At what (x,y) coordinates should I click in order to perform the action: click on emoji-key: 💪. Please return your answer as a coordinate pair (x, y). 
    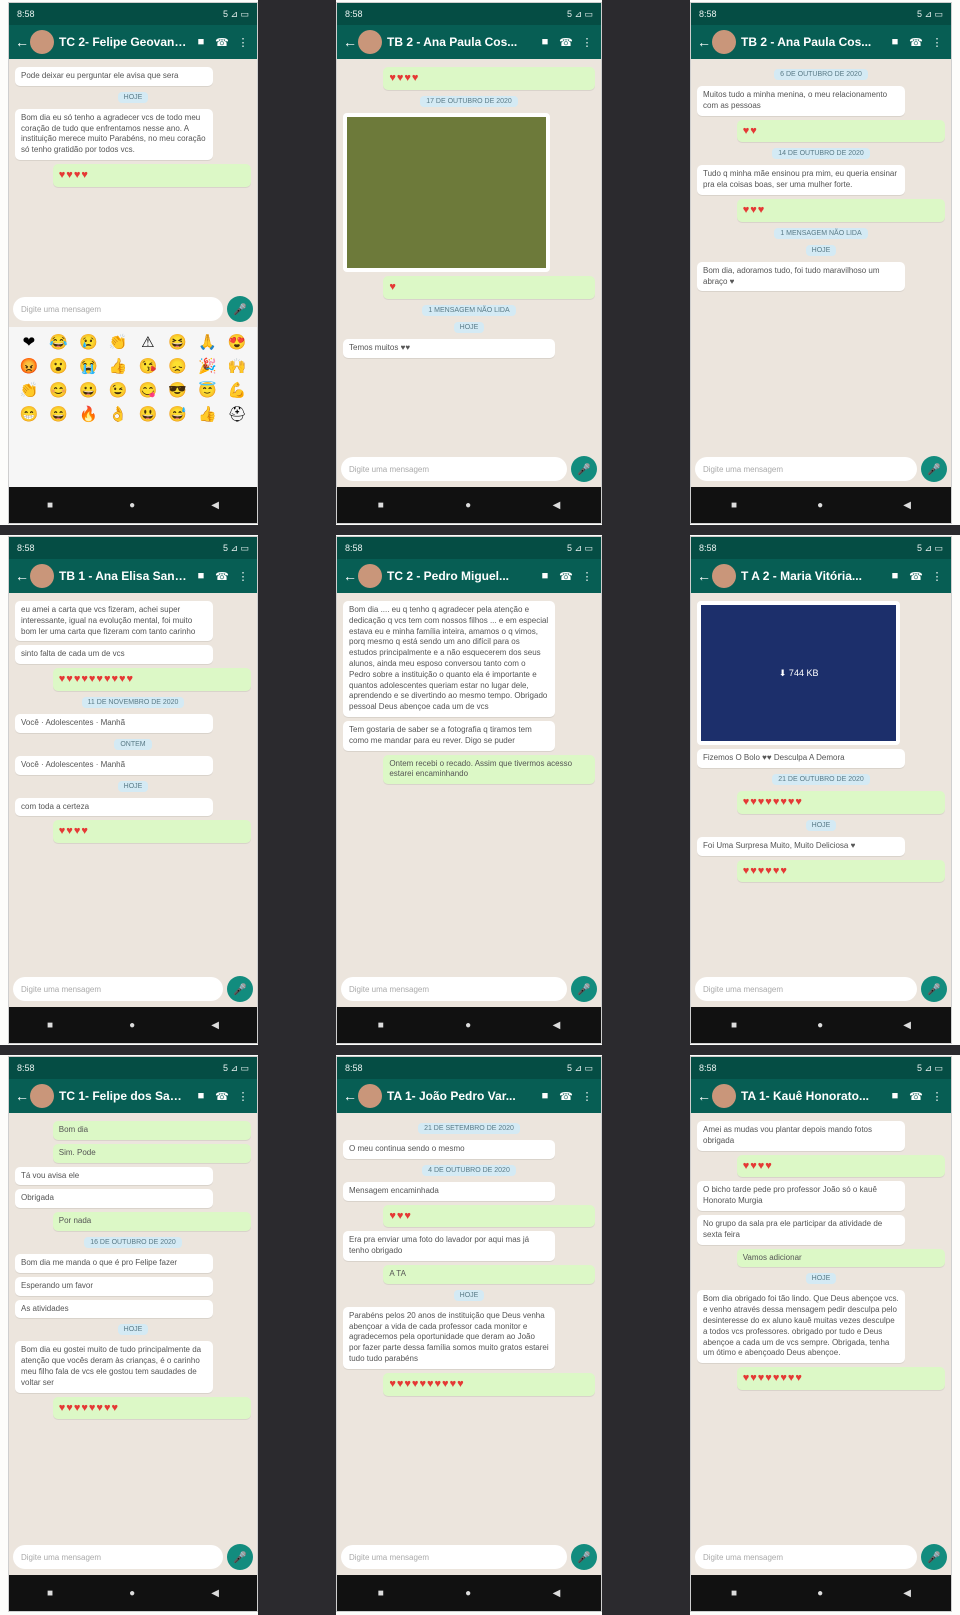
    Looking at the image, I should click on (237, 390).